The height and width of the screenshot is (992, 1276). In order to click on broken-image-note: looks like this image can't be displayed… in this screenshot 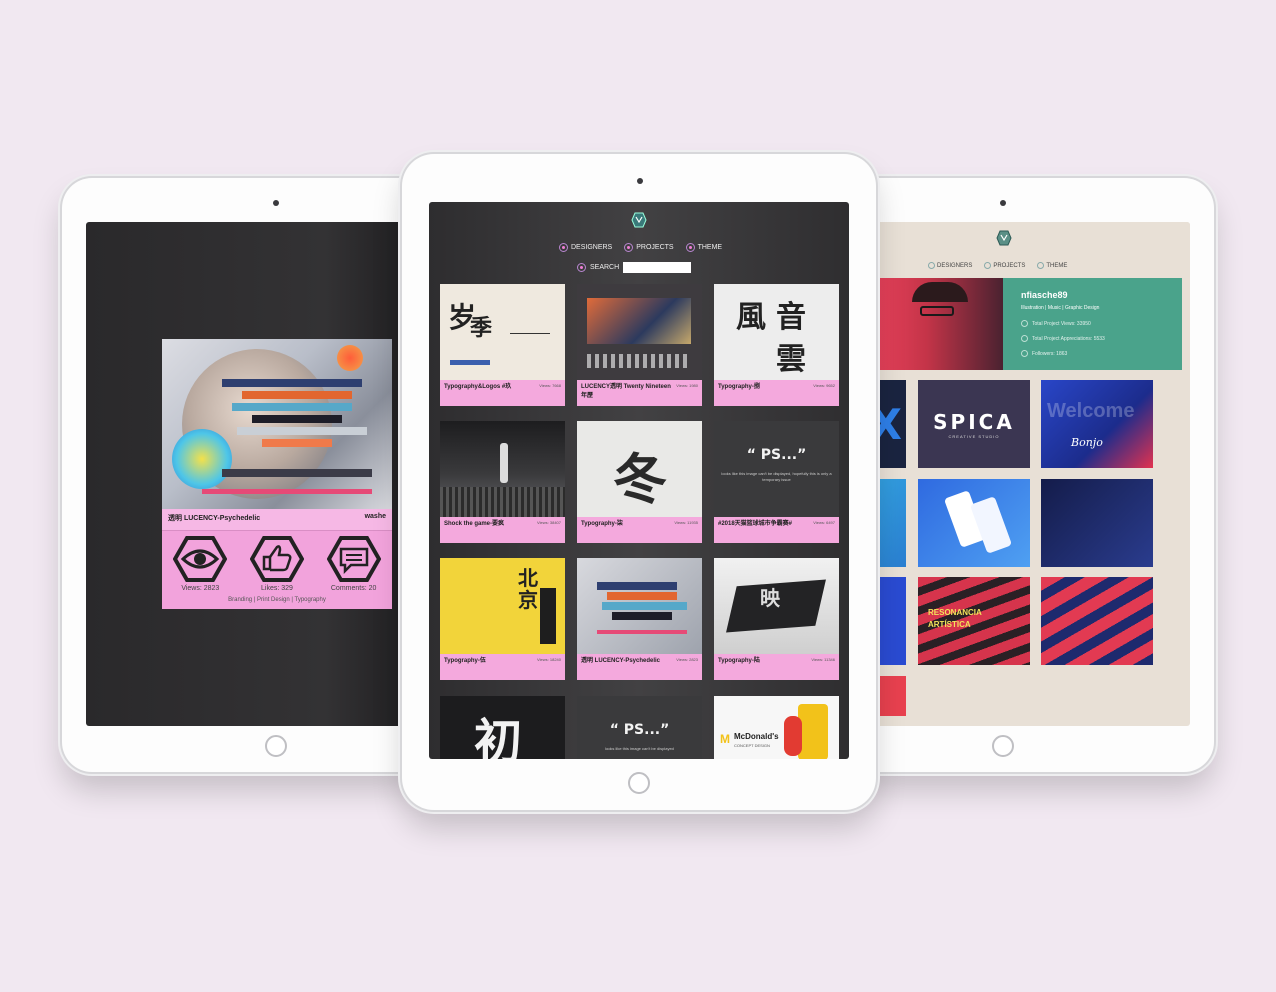, I will do `click(776, 476)`.